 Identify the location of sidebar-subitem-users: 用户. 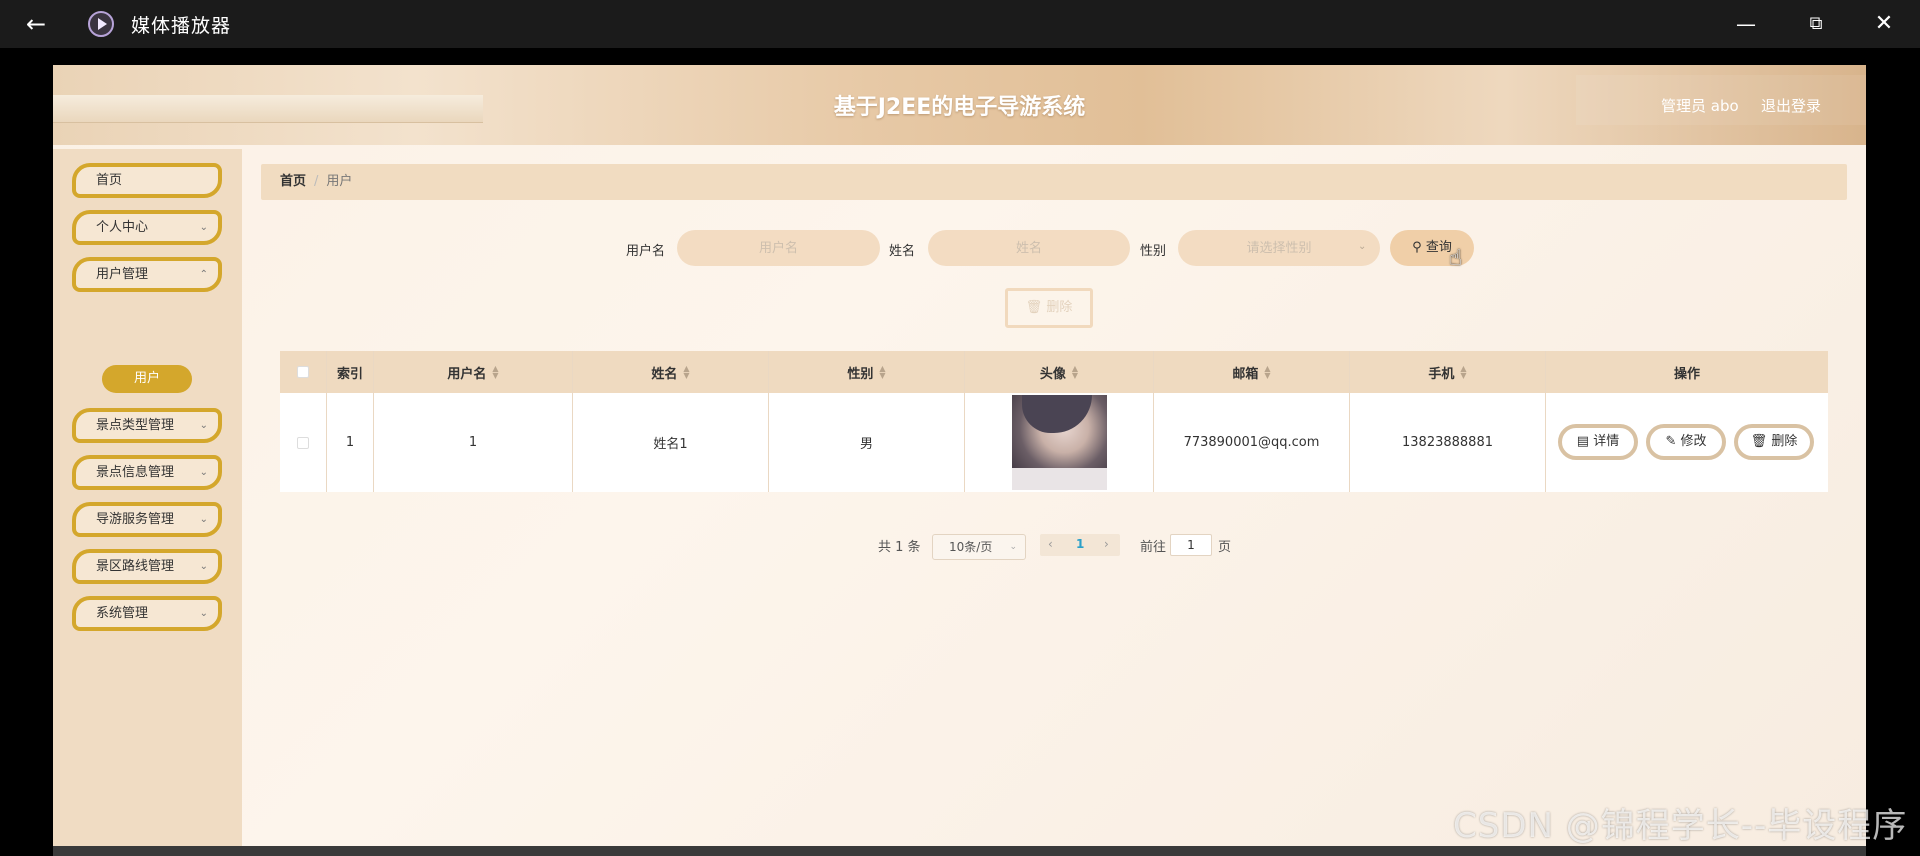
(147, 379).